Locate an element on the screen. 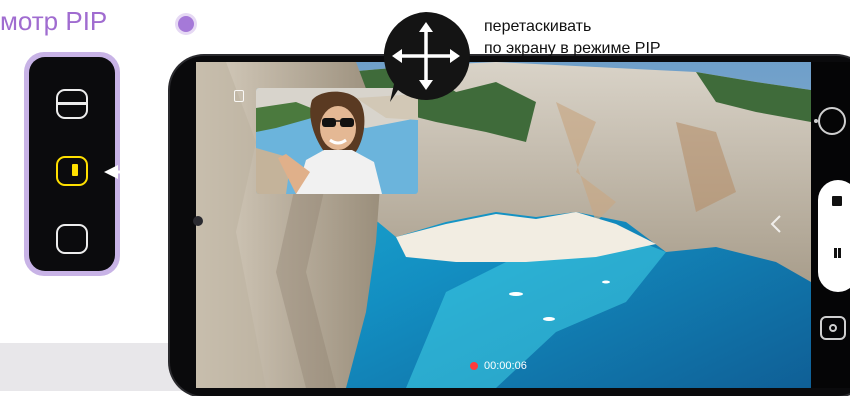 The image size is (850, 396). drag-tooltip: перетаскивать по экрану в режиме PIP is located at coordinates (572, 30).